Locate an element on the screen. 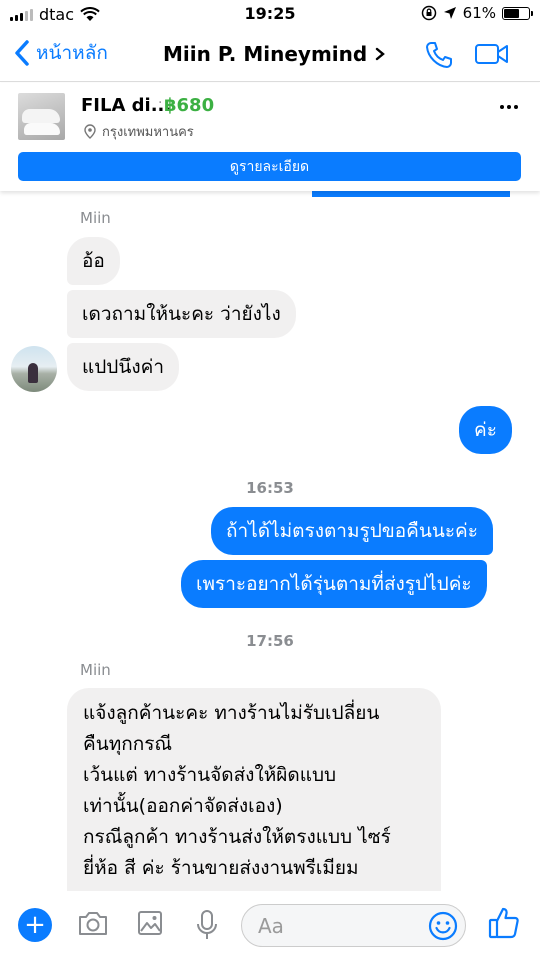 This screenshot has width=540, height=960. message-line: กรณีลูกค้า ทางร้านส่งให้ตรงแบบ ไซร์ is located at coordinates (237, 837).